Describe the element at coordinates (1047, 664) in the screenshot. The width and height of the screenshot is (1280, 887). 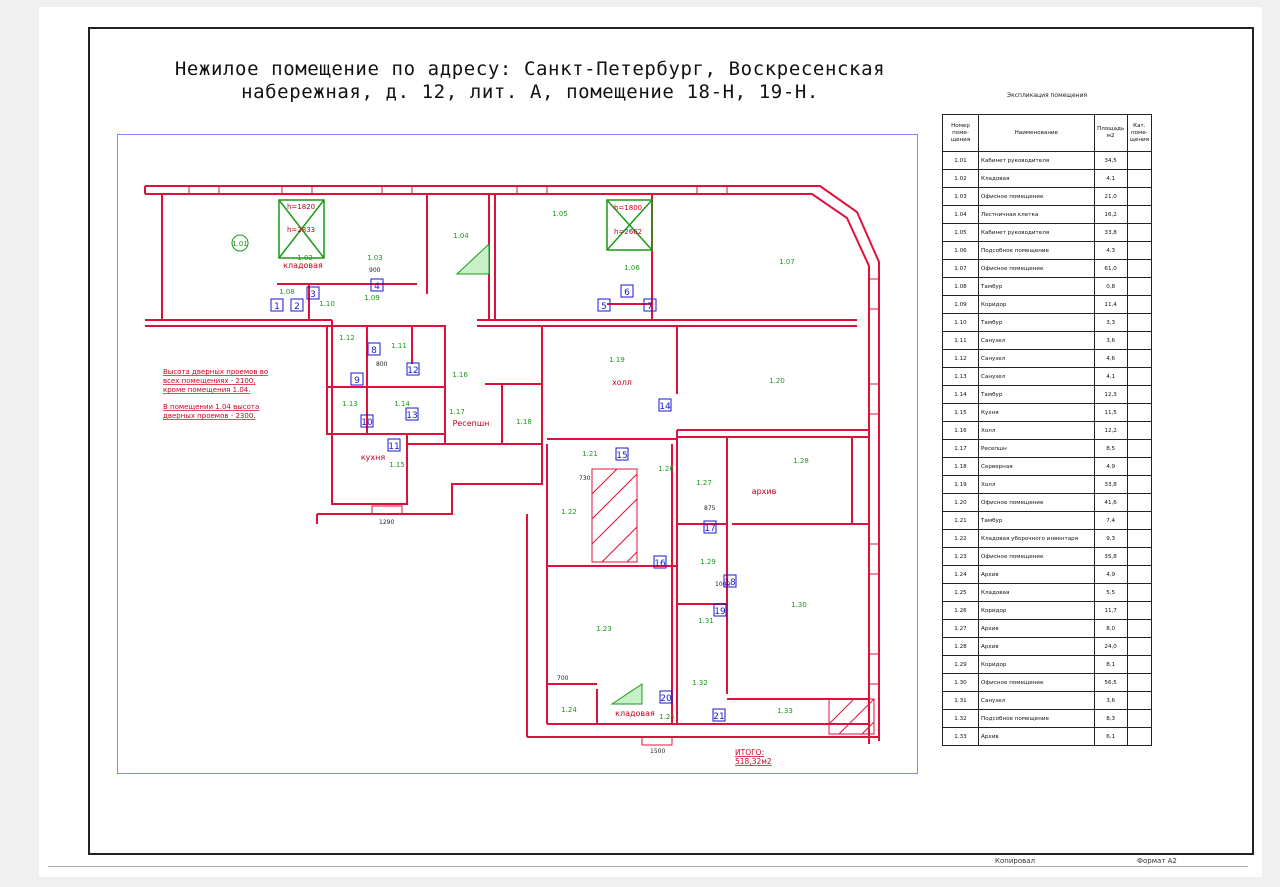
I see `table-row: 1.29 Коридор 8,1` at that location.